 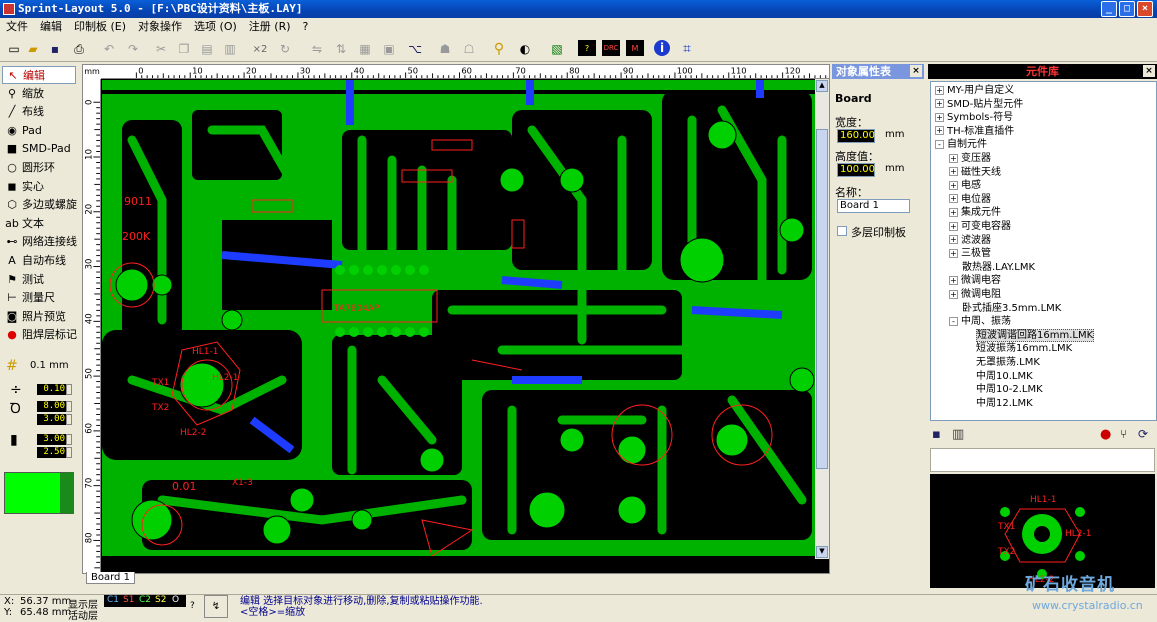 What do you see at coordinates (51, 26) in the screenshot?
I see `menu-edit: 编辑` at bounding box center [51, 26].